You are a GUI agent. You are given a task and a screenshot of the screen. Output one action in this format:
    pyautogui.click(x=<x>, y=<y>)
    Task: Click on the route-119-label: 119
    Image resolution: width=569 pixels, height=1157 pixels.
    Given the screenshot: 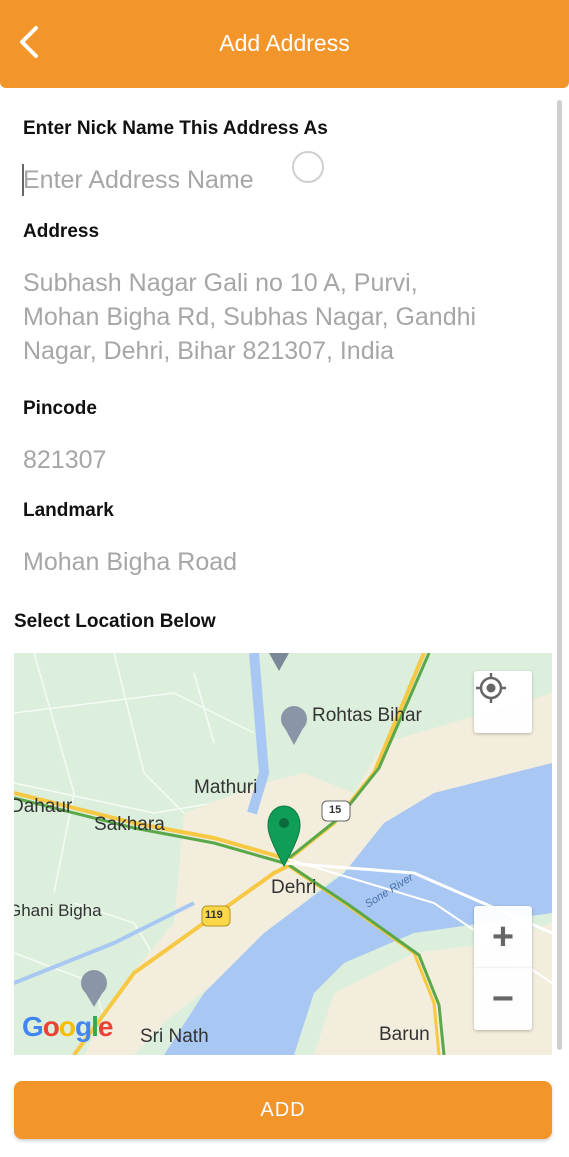 What is the action you would take?
    pyautogui.click(x=214, y=915)
    